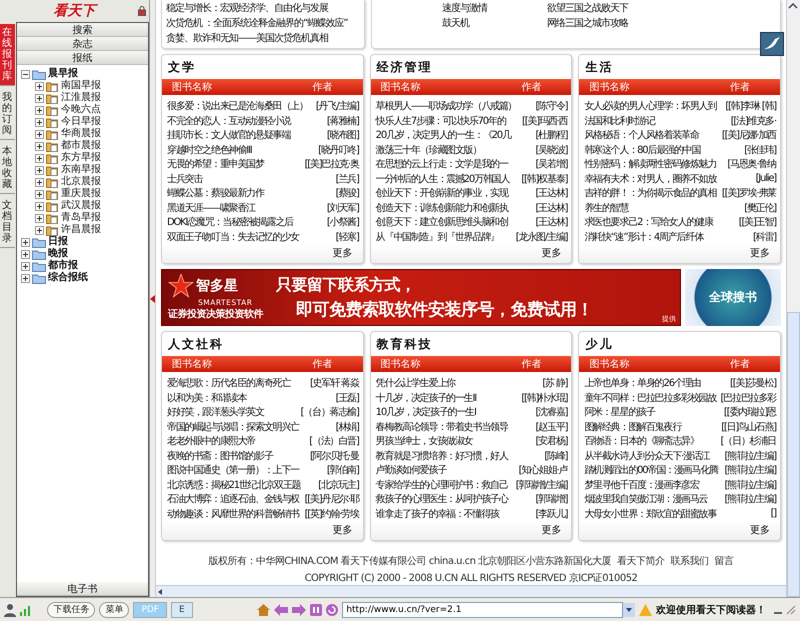  I want to click on section-header: 报纸, so click(82, 58).